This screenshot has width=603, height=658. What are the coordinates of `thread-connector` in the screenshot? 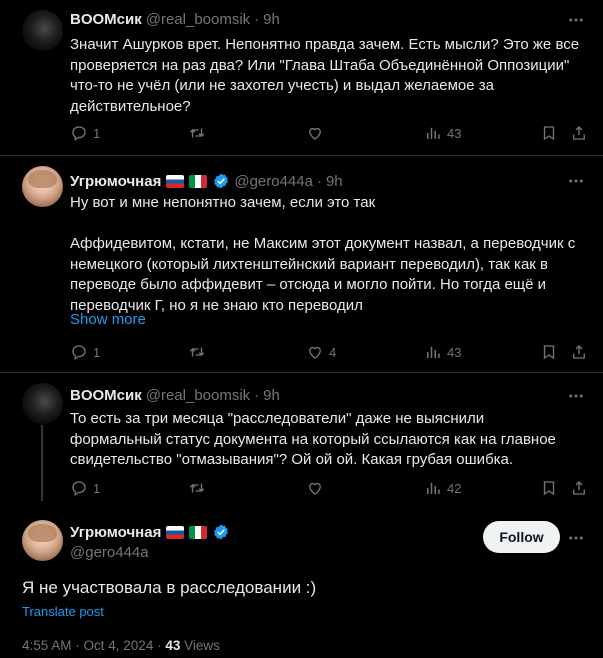 It's located at (42, 463).